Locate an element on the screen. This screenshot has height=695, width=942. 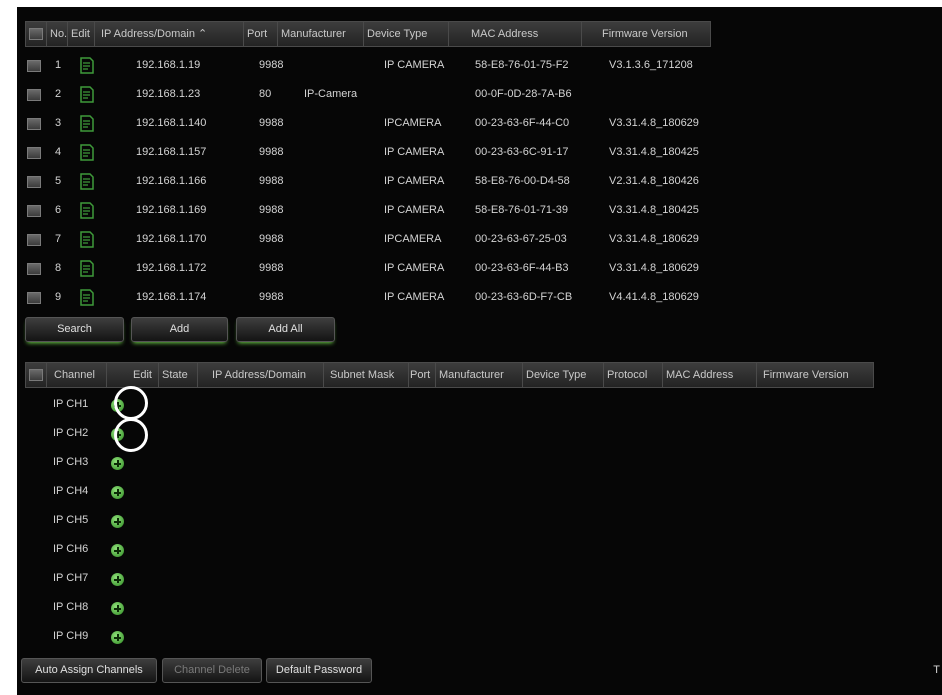
channel-row: IP CH7 is located at coordinates (167, 579).